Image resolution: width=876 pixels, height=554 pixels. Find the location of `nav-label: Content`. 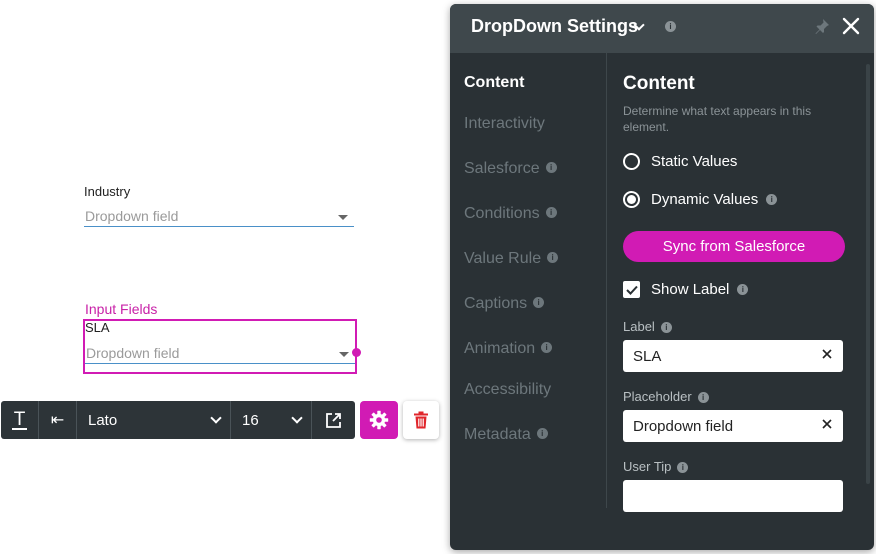

nav-label: Content is located at coordinates (494, 82).